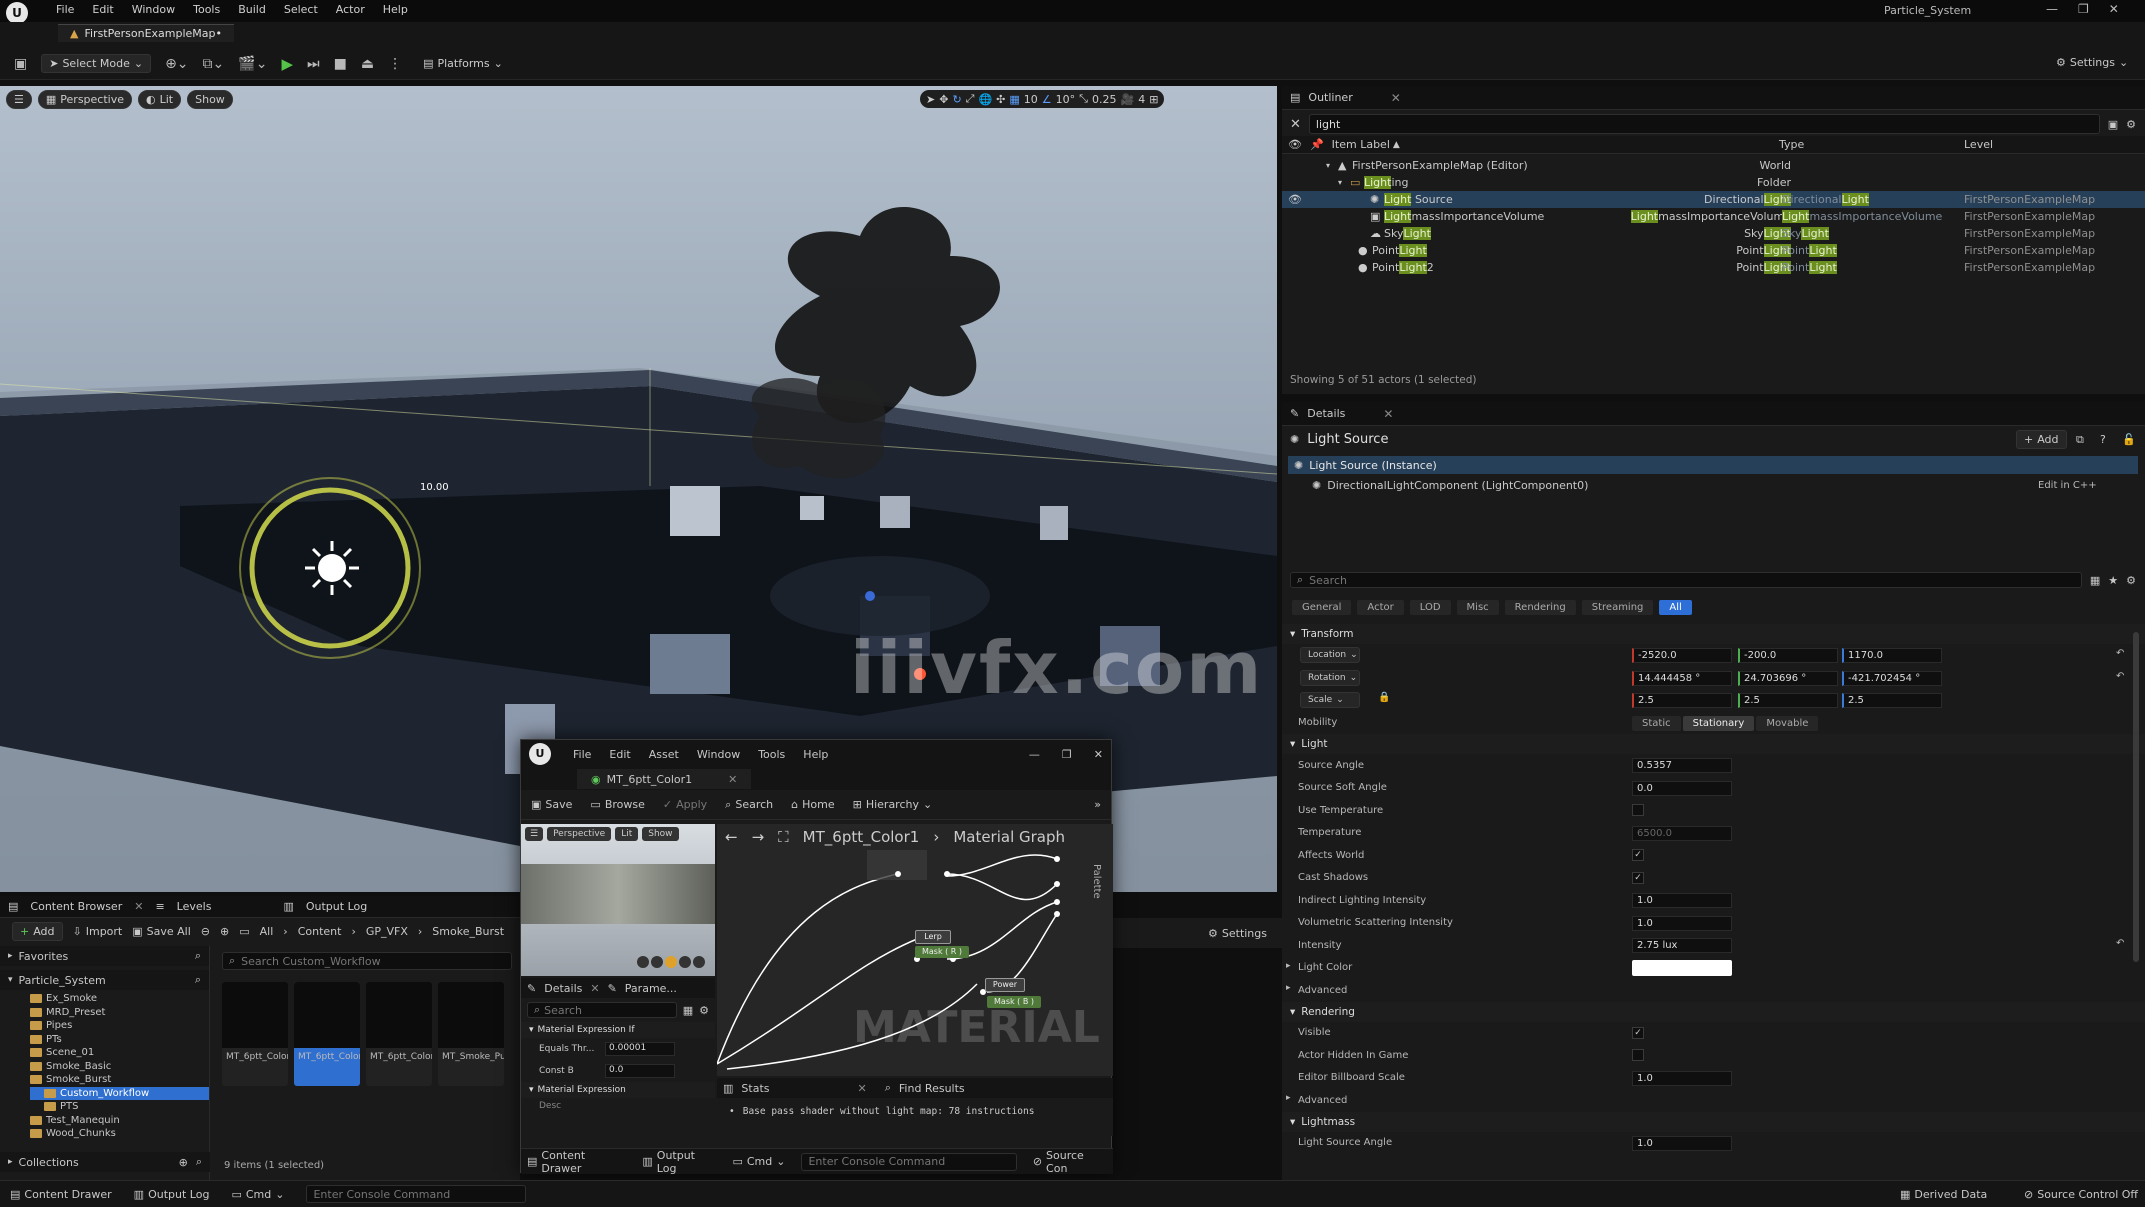 Image resolution: width=2145 pixels, height=1207 pixels. What do you see at coordinates (471, 1034) in the screenshot?
I see `asset-tile: MT_Smoke_Puff_01` at bounding box center [471, 1034].